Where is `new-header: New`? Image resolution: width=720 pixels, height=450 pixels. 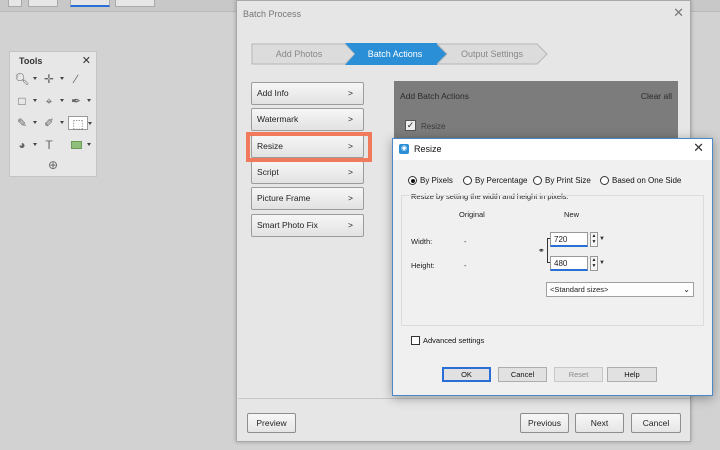
new-header: New is located at coordinates (572, 214).